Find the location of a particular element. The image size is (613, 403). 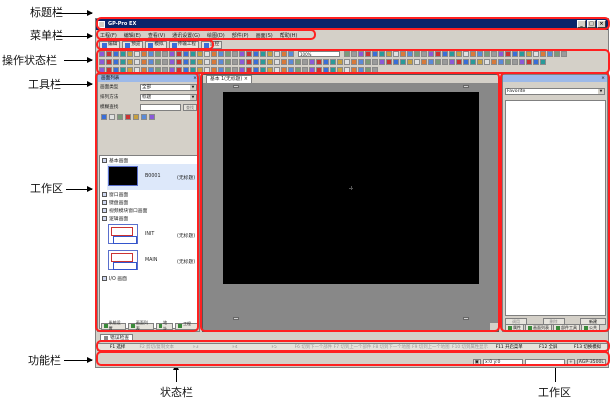

maximize-button: □ is located at coordinates (591, 24).